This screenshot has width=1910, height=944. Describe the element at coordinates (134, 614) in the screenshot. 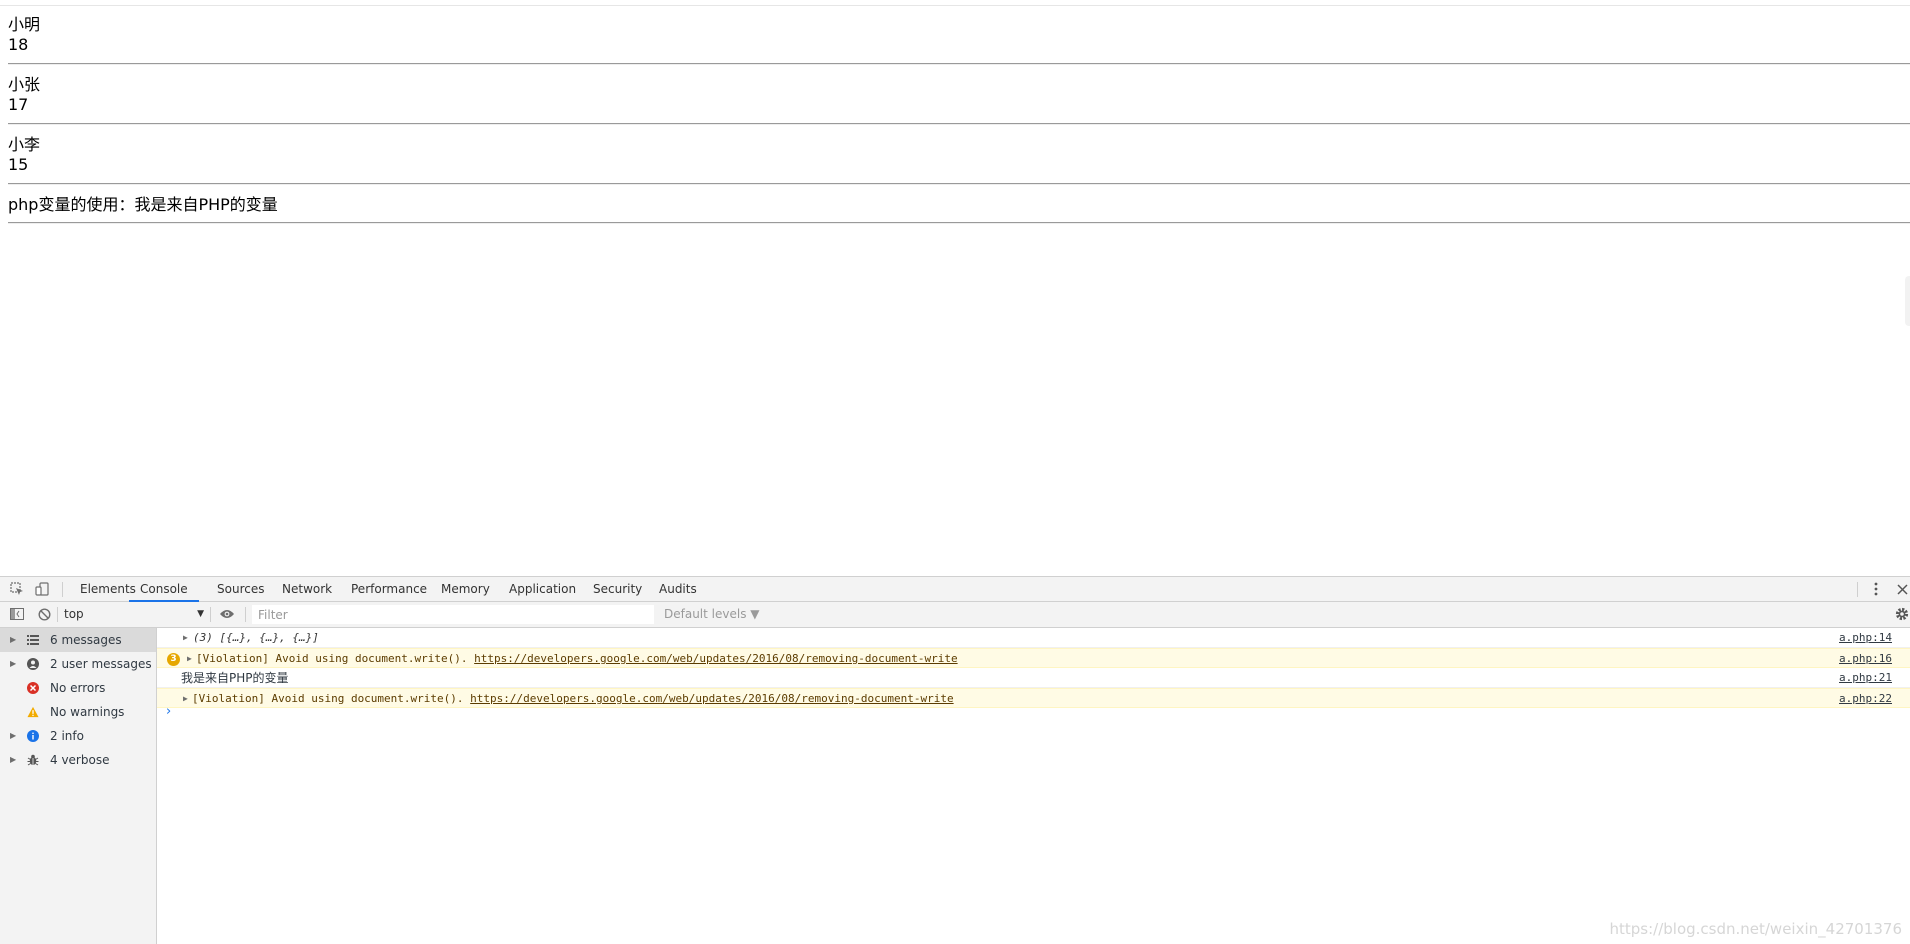

I see `context-selector: top ▼` at that location.